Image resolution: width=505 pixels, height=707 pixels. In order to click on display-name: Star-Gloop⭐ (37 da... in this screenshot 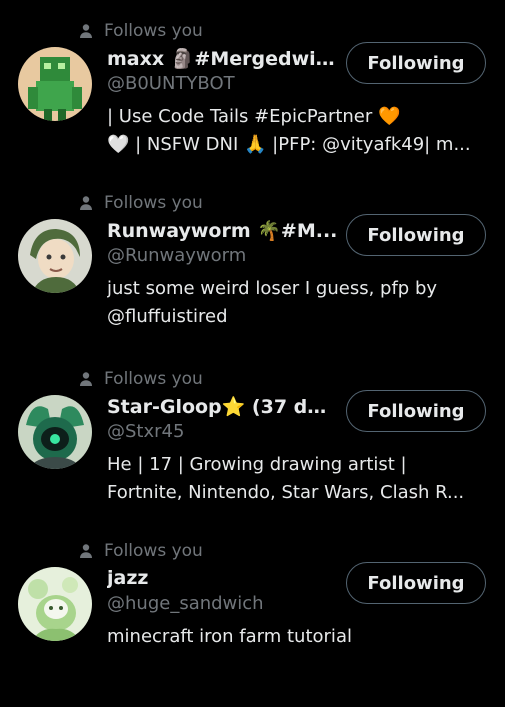, I will do `click(223, 406)`.